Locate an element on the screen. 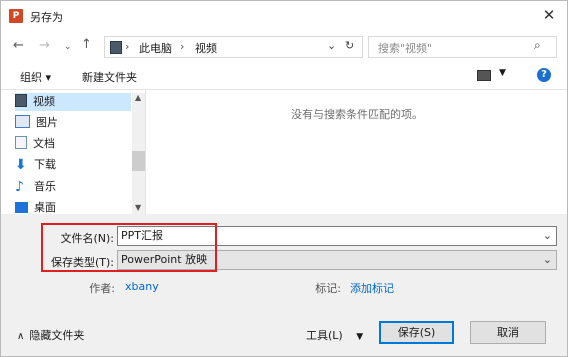 The image size is (568, 357). cancel-button: 取消 is located at coordinates (508, 332).